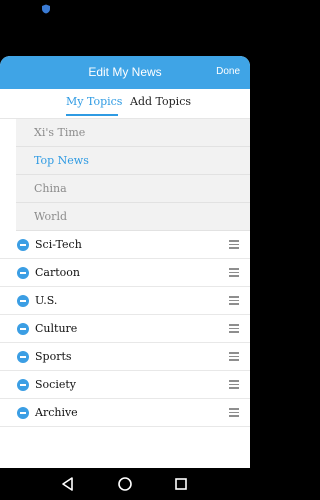  What do you see at coordinates (92, 115) in the screenshot?
I see `active-tab-indicator` at bounding box center [92, 115].